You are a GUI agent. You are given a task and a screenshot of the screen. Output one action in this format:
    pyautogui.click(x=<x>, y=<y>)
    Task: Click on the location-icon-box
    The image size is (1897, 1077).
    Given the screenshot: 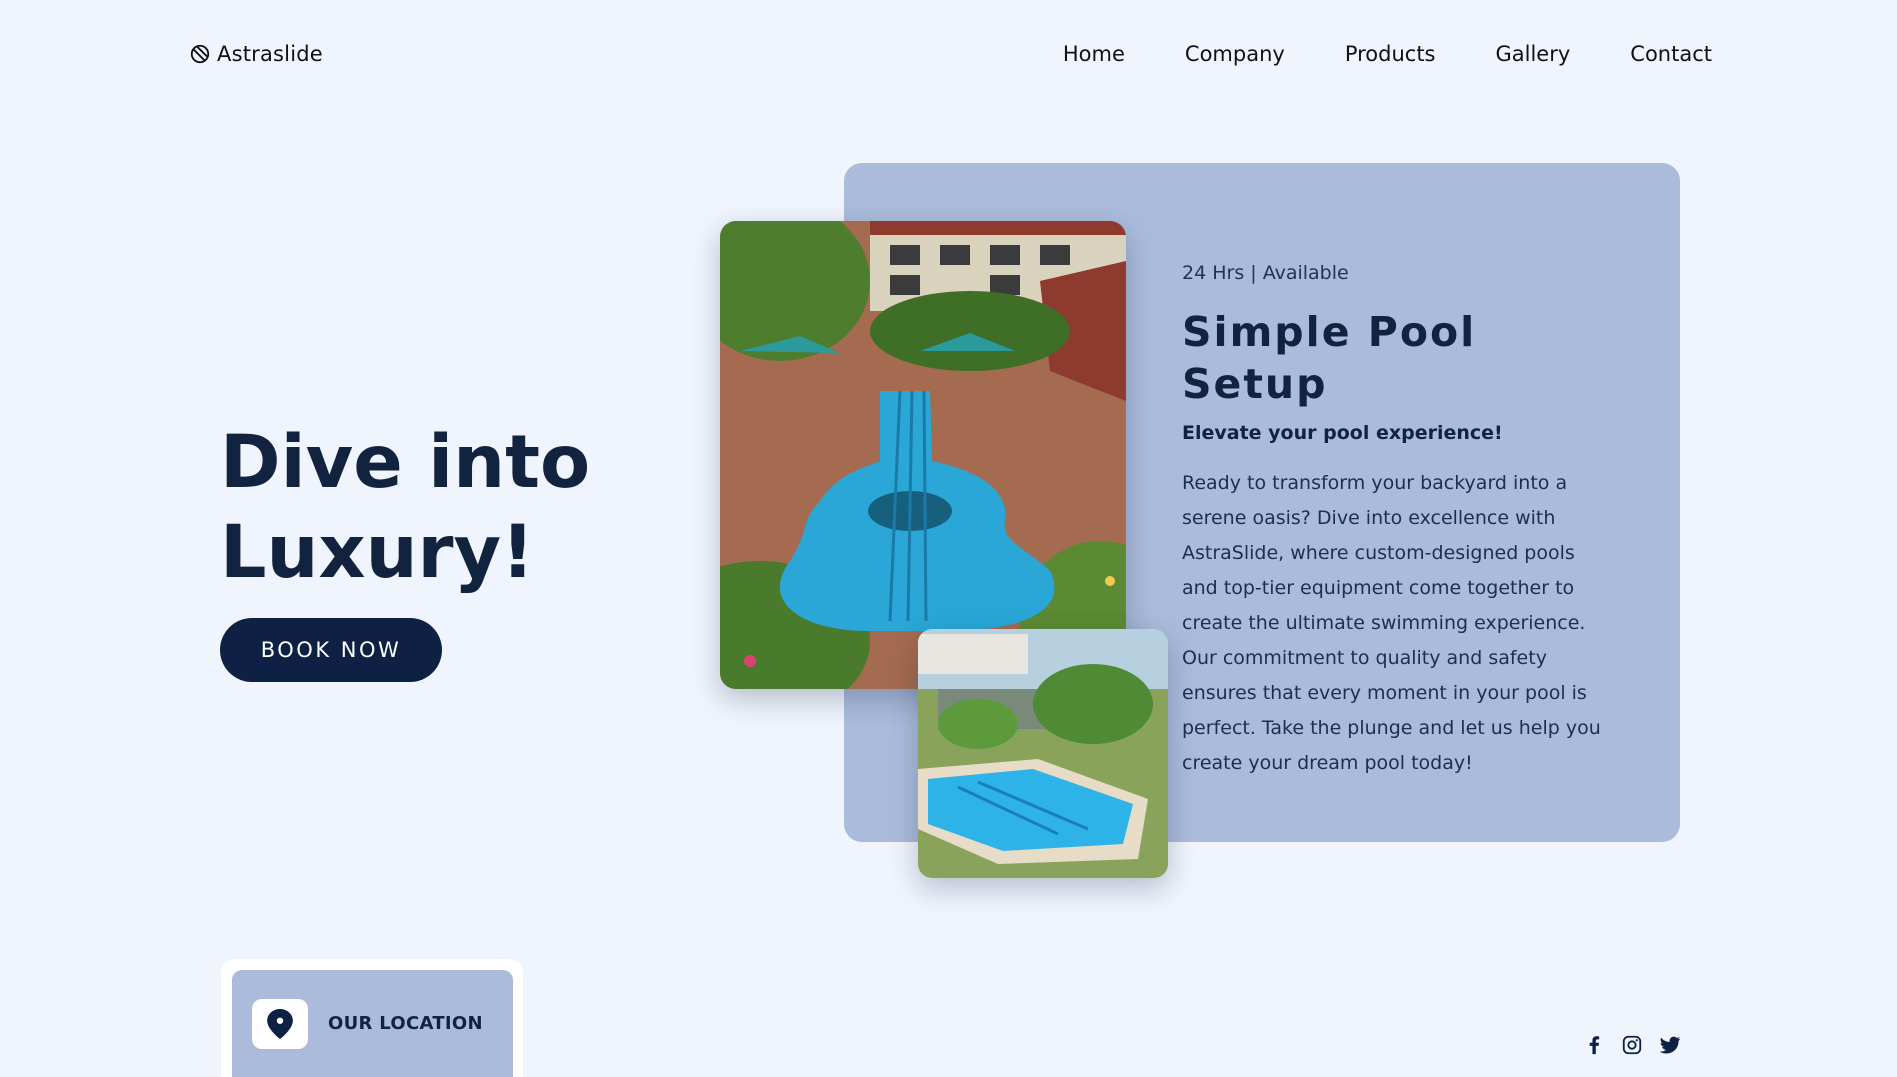 What is the action you would take?
    pyautogui.click(x=280, y=1023)
    